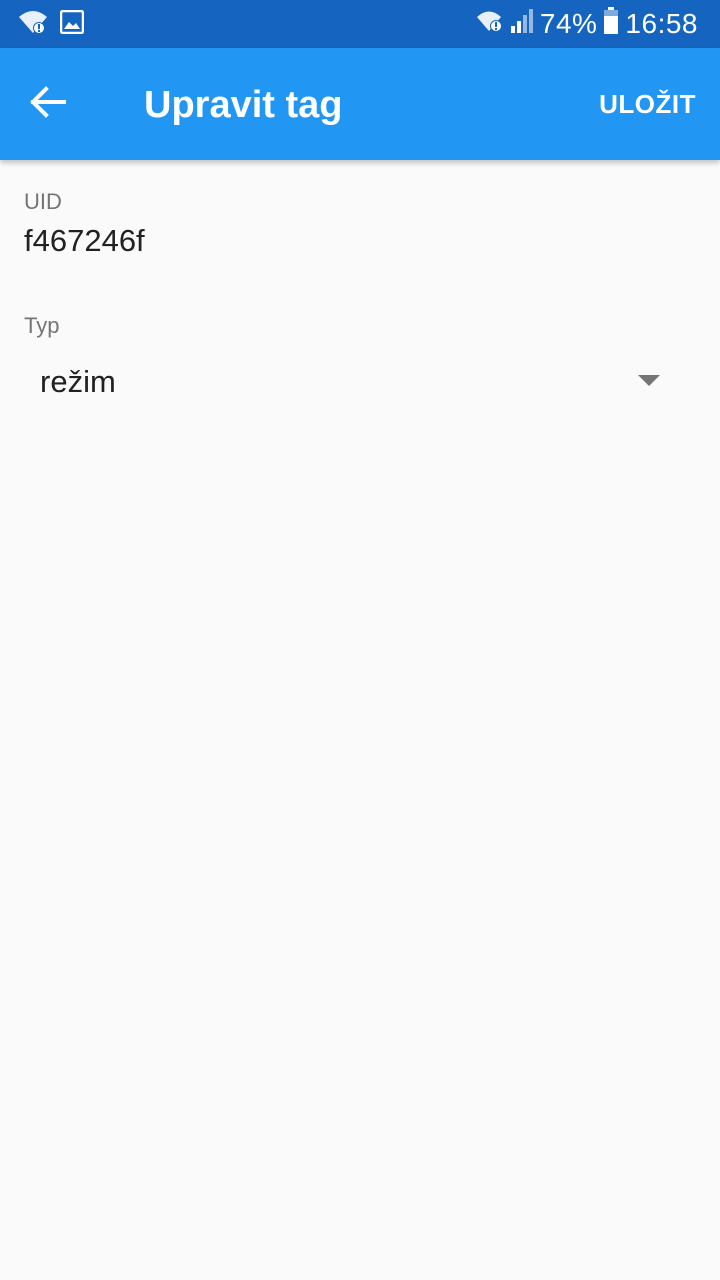 This screenshot has width=720, height=1280. I want to click on status-right-icons: 74% 16:58, so click(587, 24).